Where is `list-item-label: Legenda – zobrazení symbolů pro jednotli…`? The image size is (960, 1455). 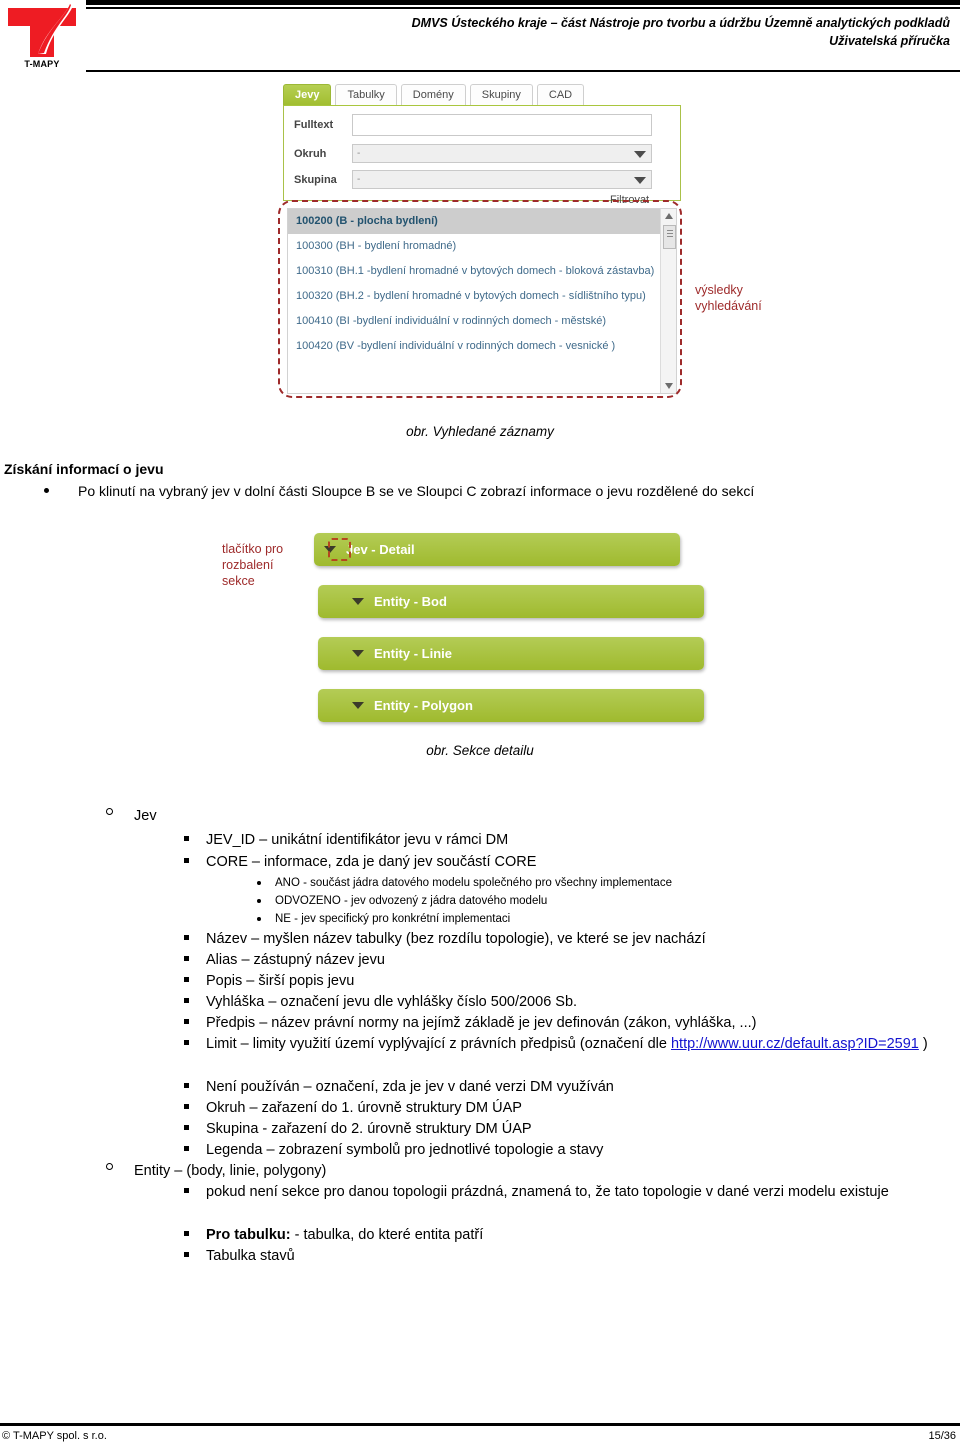 list-item-label: Legenda – zobrazení symbolů pro jednotli… is located at coordinates (405, 1150).